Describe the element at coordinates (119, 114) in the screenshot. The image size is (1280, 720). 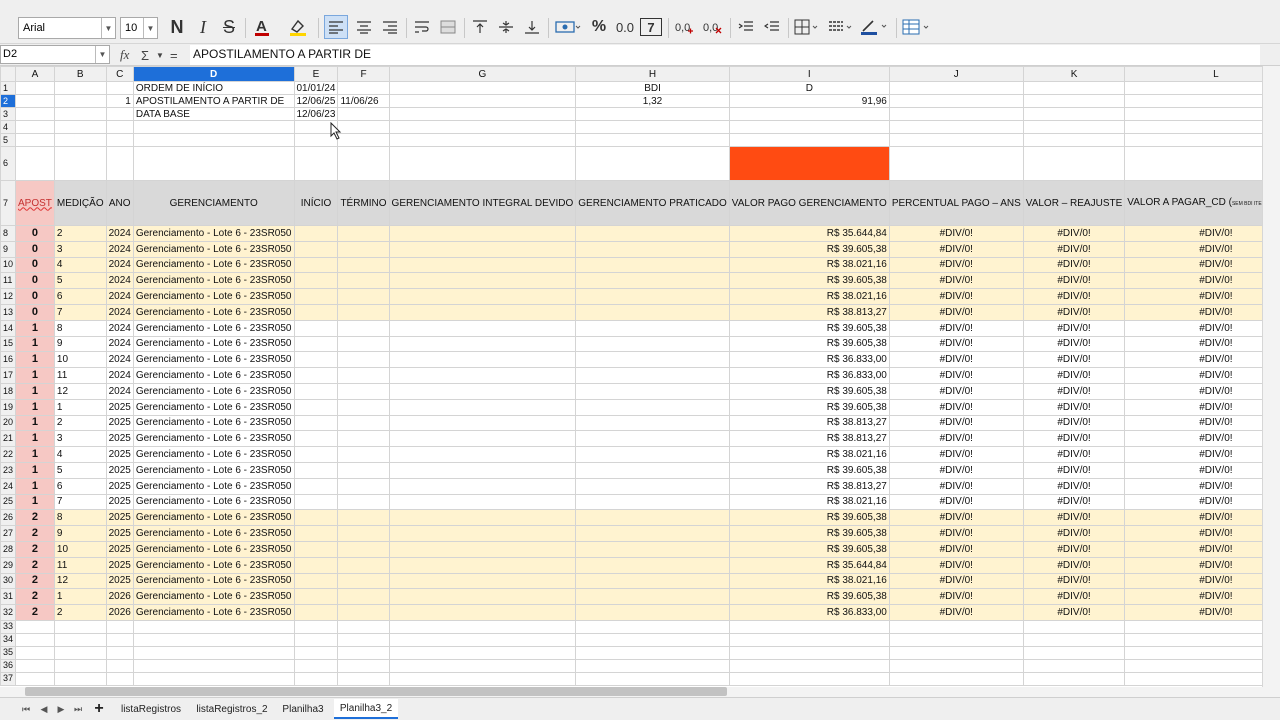
I see `cell-c3` at that location.